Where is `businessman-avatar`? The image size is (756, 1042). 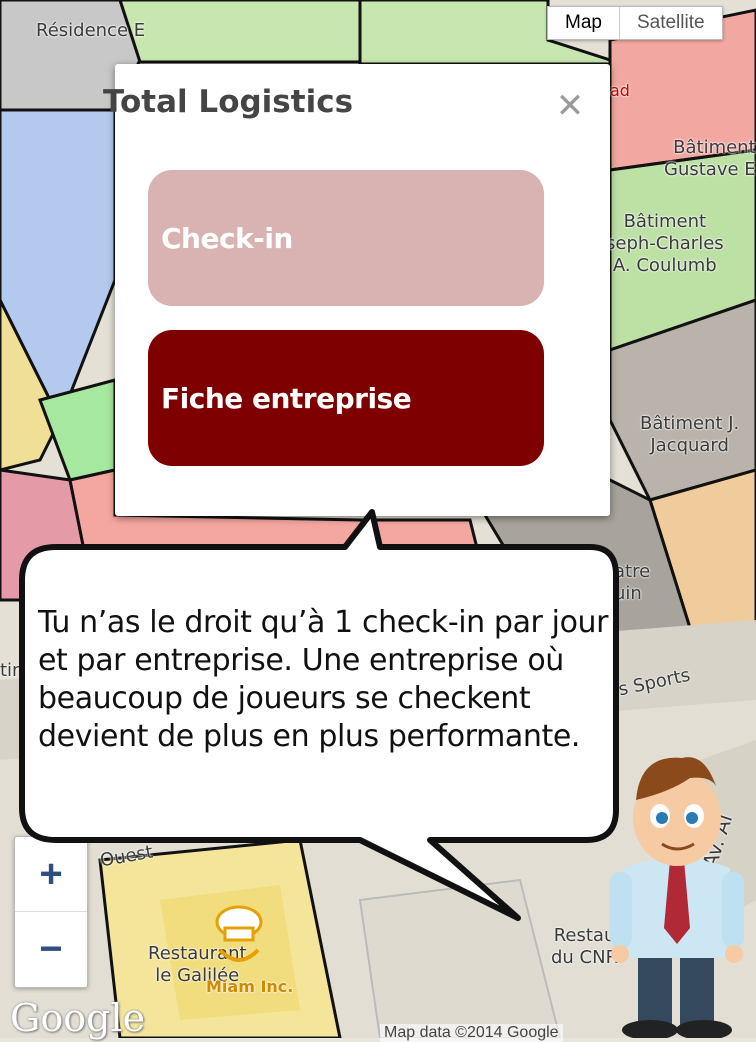 businessman-avatar is located at coordinates (677, 897).